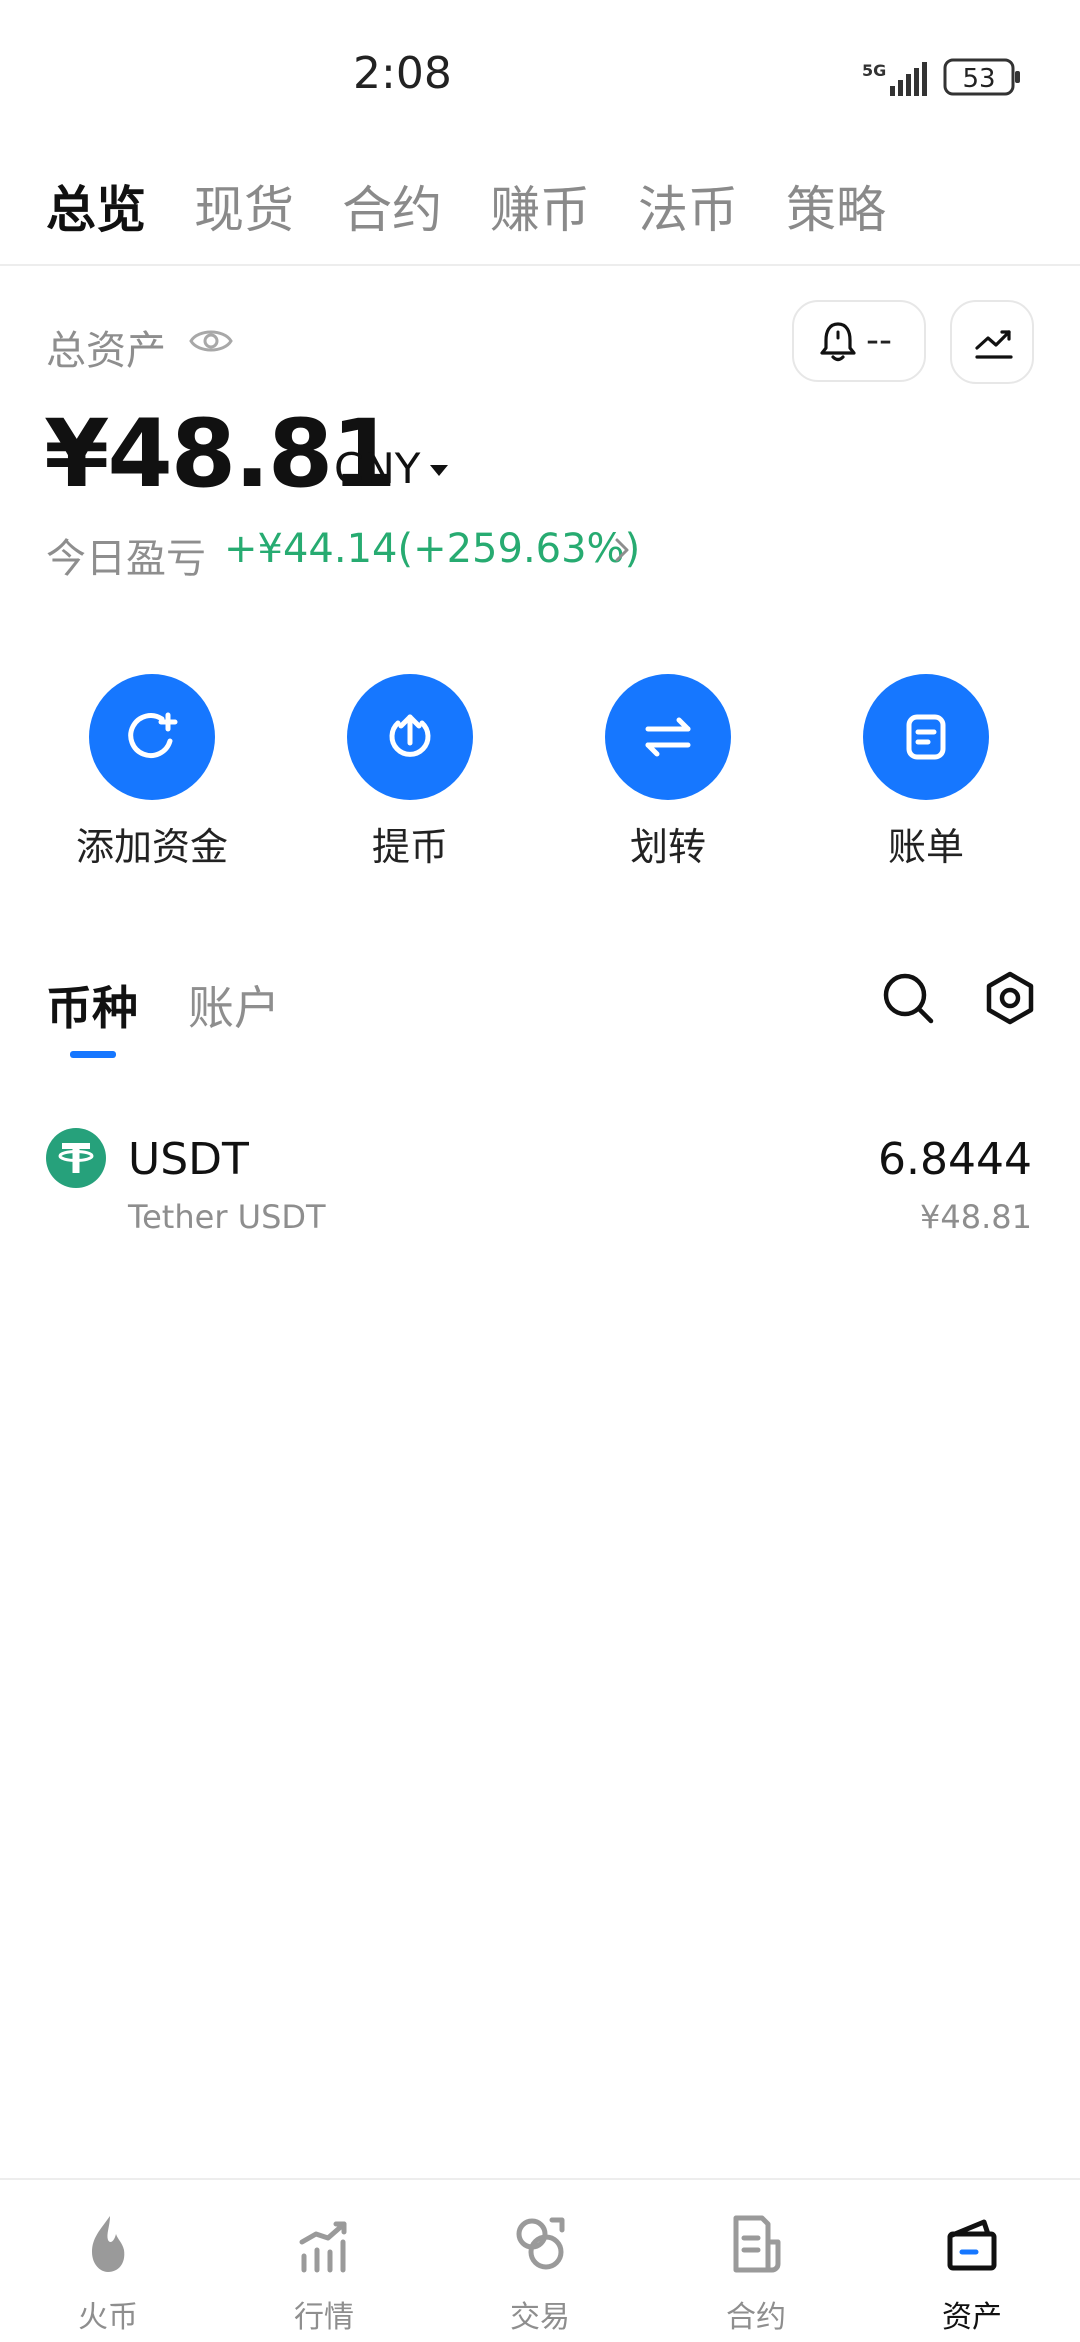 The height and width of the screenshot is (2342, 1080). I want to click on withdraw-label: 提币, so click(409, 847).